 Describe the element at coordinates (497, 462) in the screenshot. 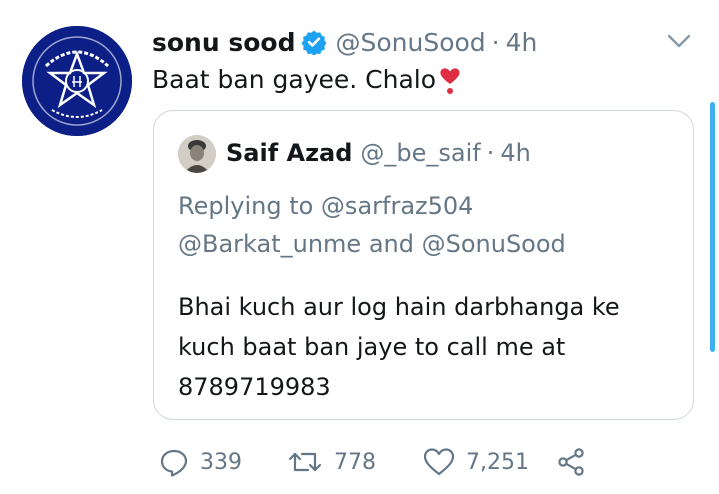

I see `like-count: 7,251` at that location.